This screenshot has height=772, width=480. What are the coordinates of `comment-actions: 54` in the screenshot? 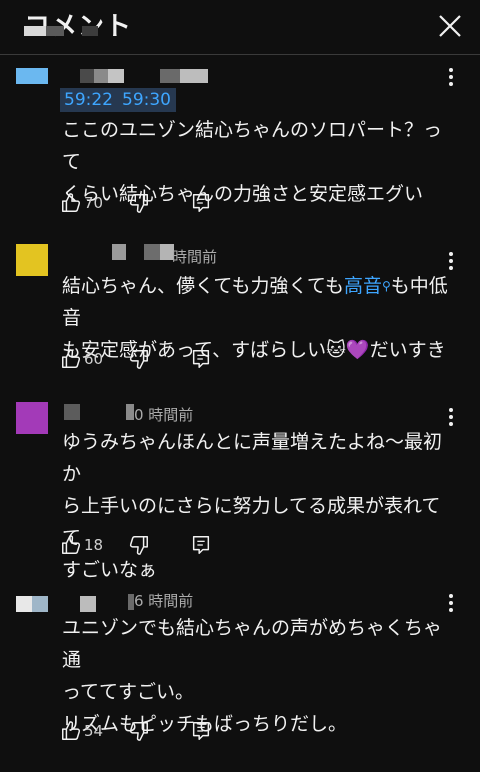 It's located at (158, 733).